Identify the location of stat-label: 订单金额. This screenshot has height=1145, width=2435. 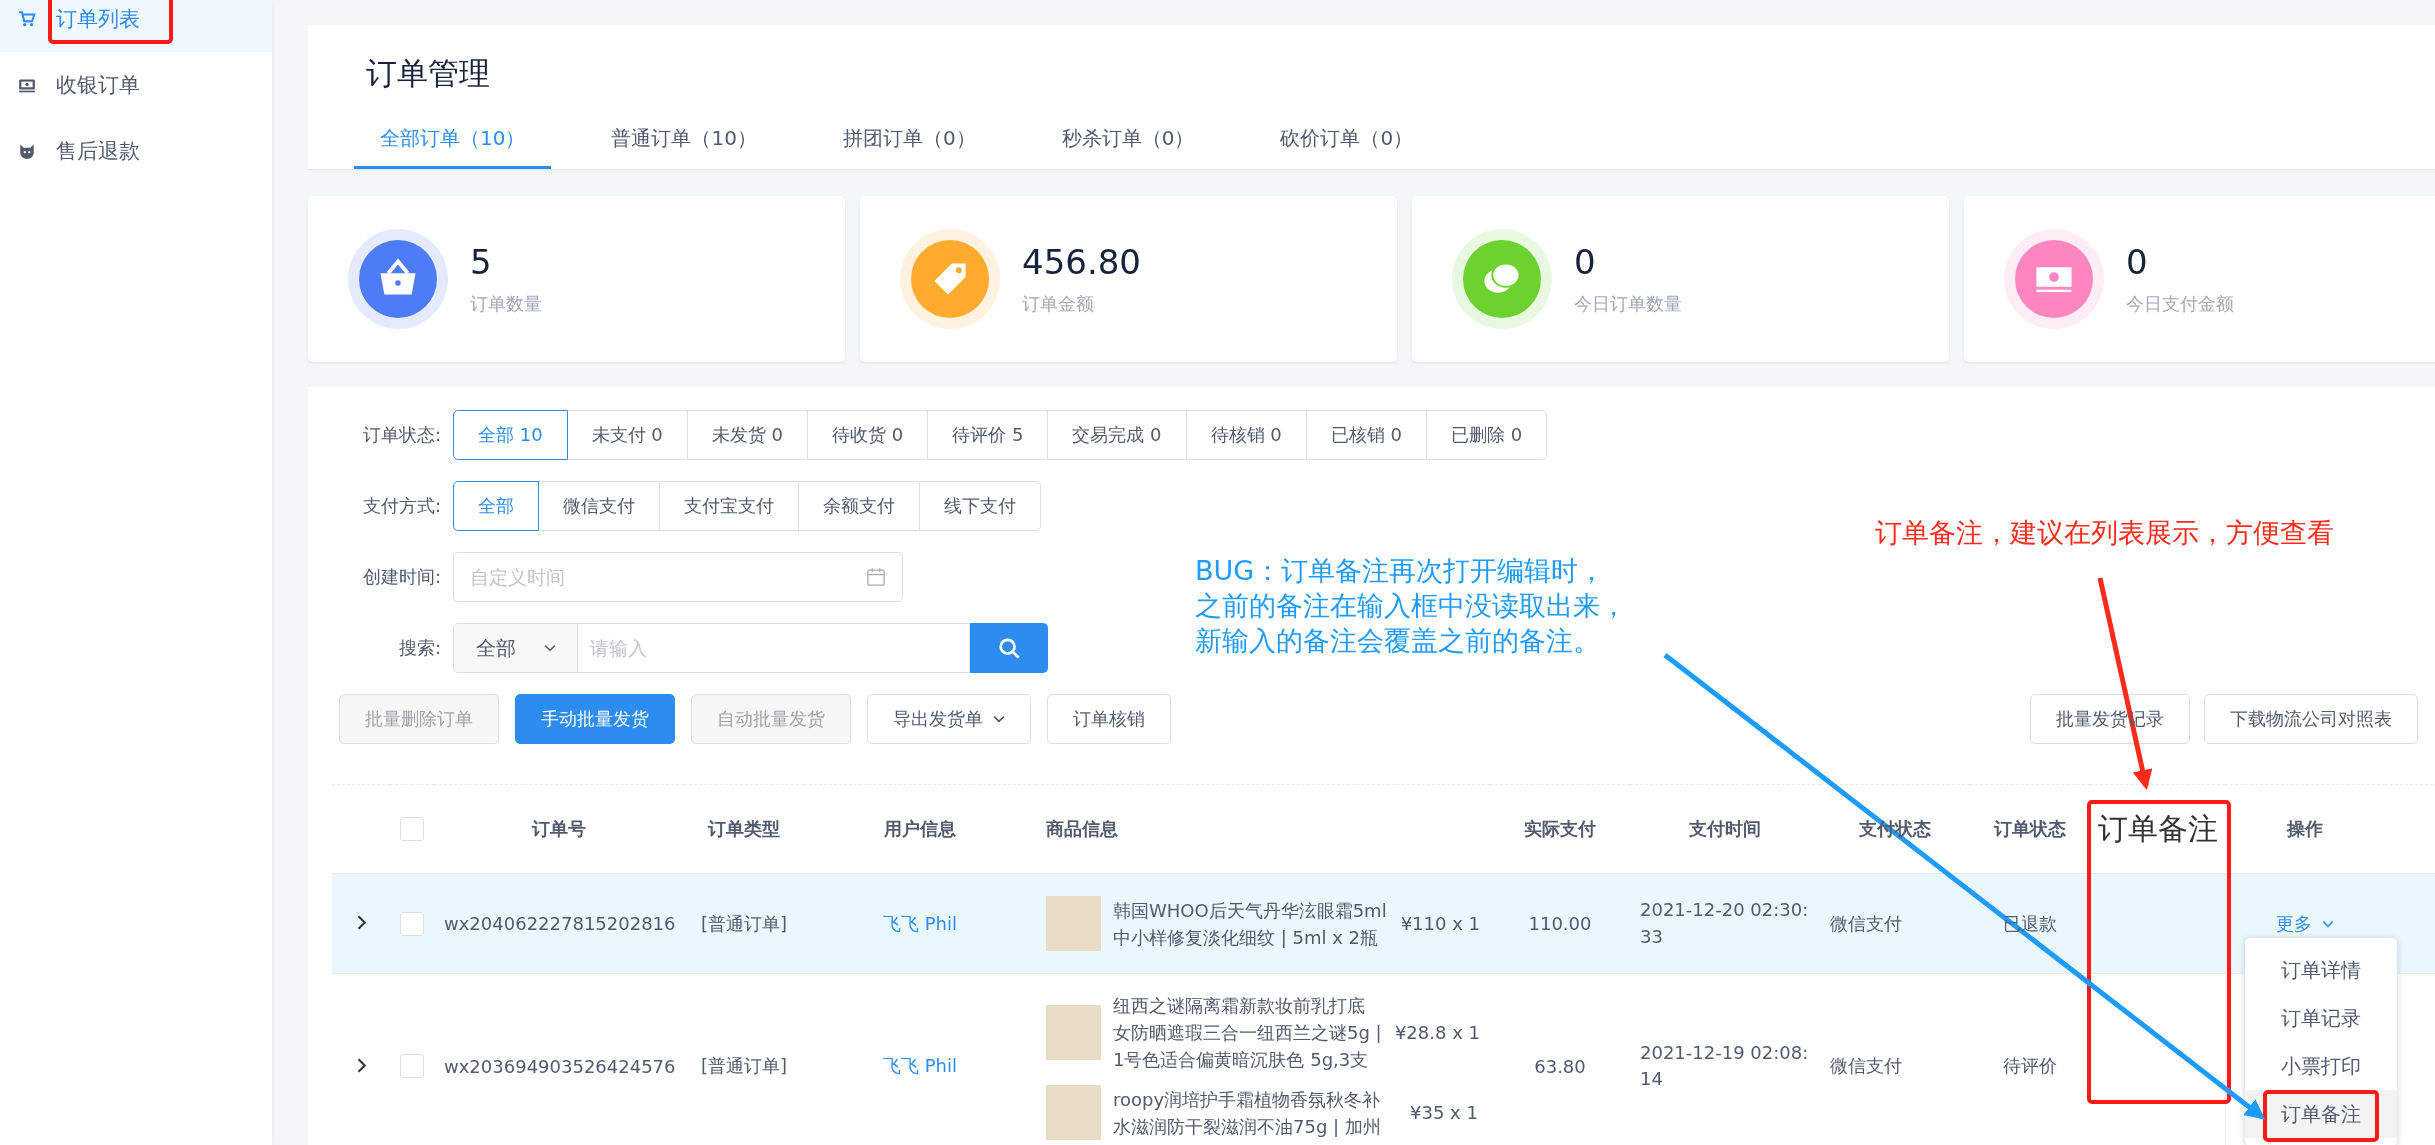
(1058, 304).